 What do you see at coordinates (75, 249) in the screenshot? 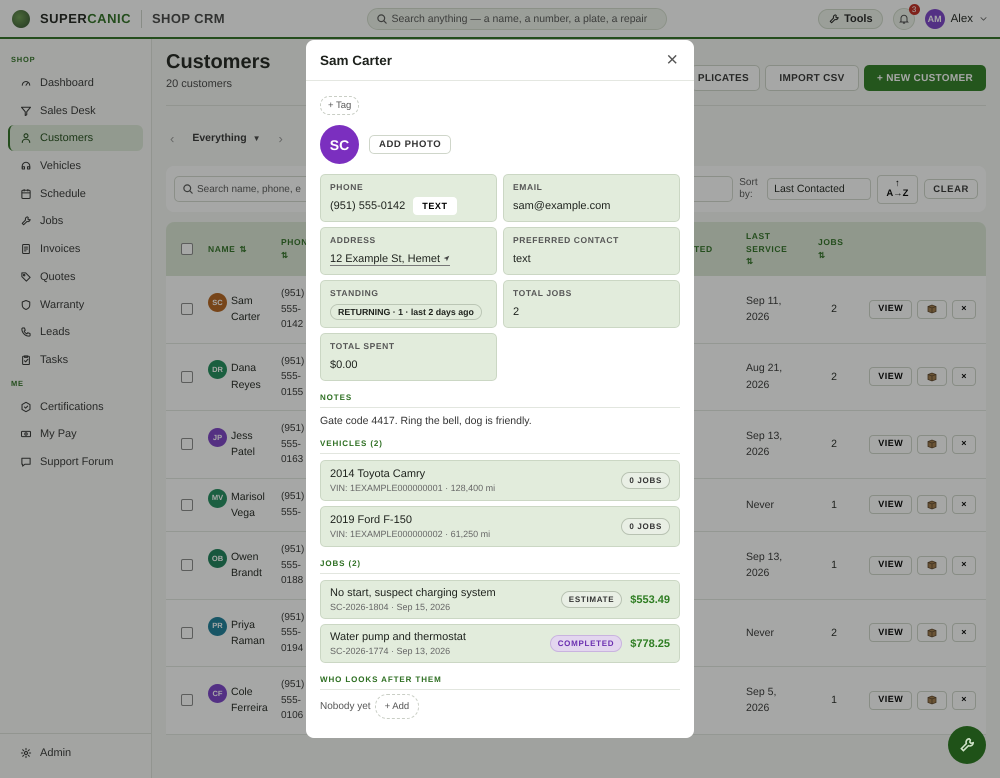
I see `sidebar-item: Invoices` at bounding box center [75, 249].